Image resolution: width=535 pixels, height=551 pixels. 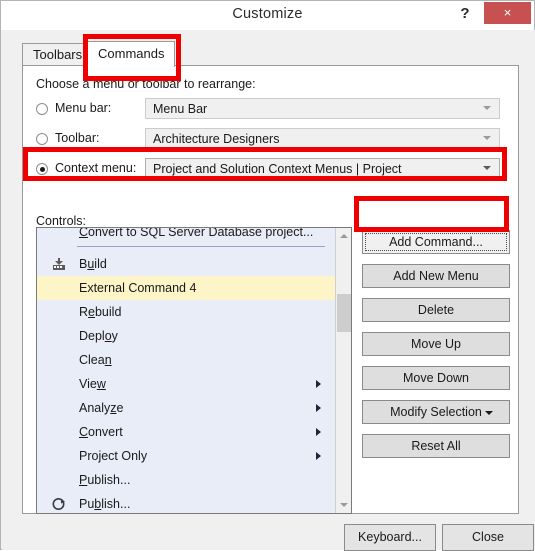 What do you see at coordinates (186, 312) in the screenshot?
I see `list-item: Rebuild` at bounding box center [186, 312].